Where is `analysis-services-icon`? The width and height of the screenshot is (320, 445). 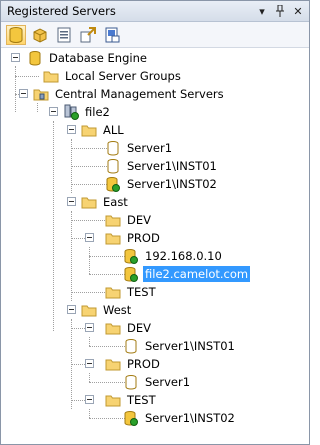 analysis-services-icon is located at coordinates (40, 35).